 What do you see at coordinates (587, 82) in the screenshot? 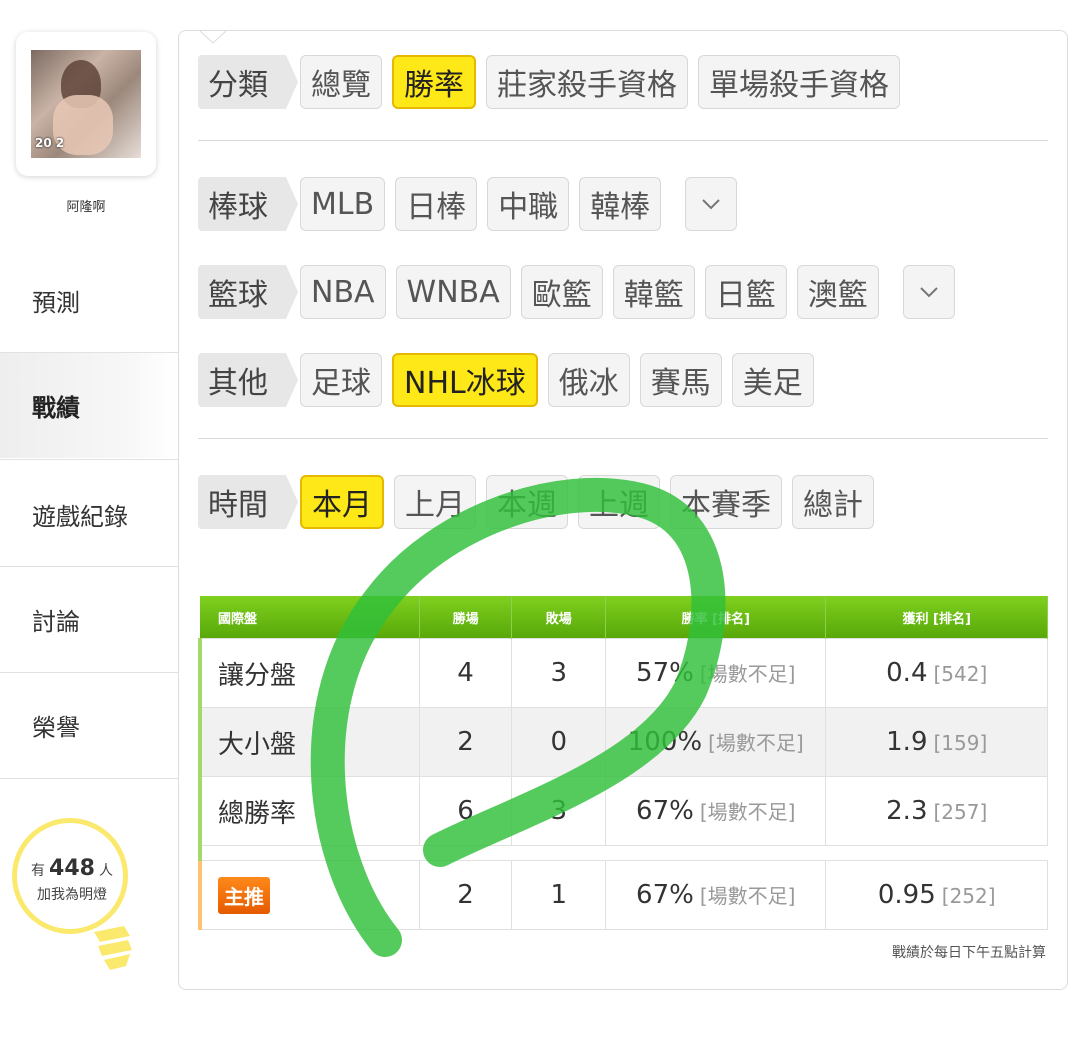
I see `tab-banker-killer: 莊家殺手資格` at bounding box center [587, 82].